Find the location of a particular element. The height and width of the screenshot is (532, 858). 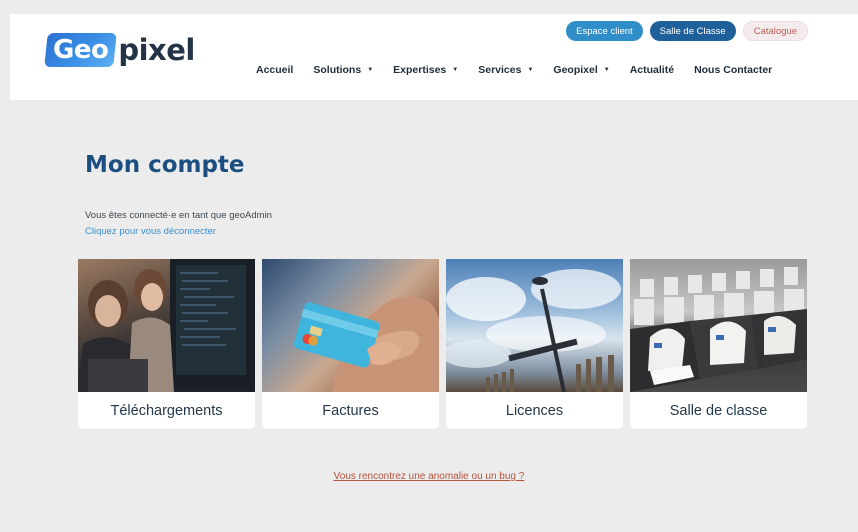

card-salle-de-classe: Salle de classe is located at coordinates (718, 344).